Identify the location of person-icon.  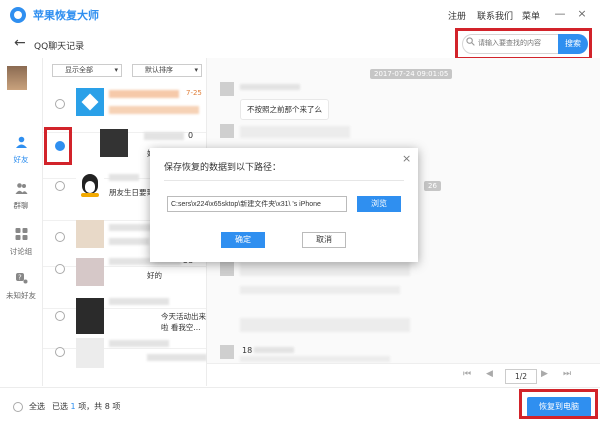
(21, 142).